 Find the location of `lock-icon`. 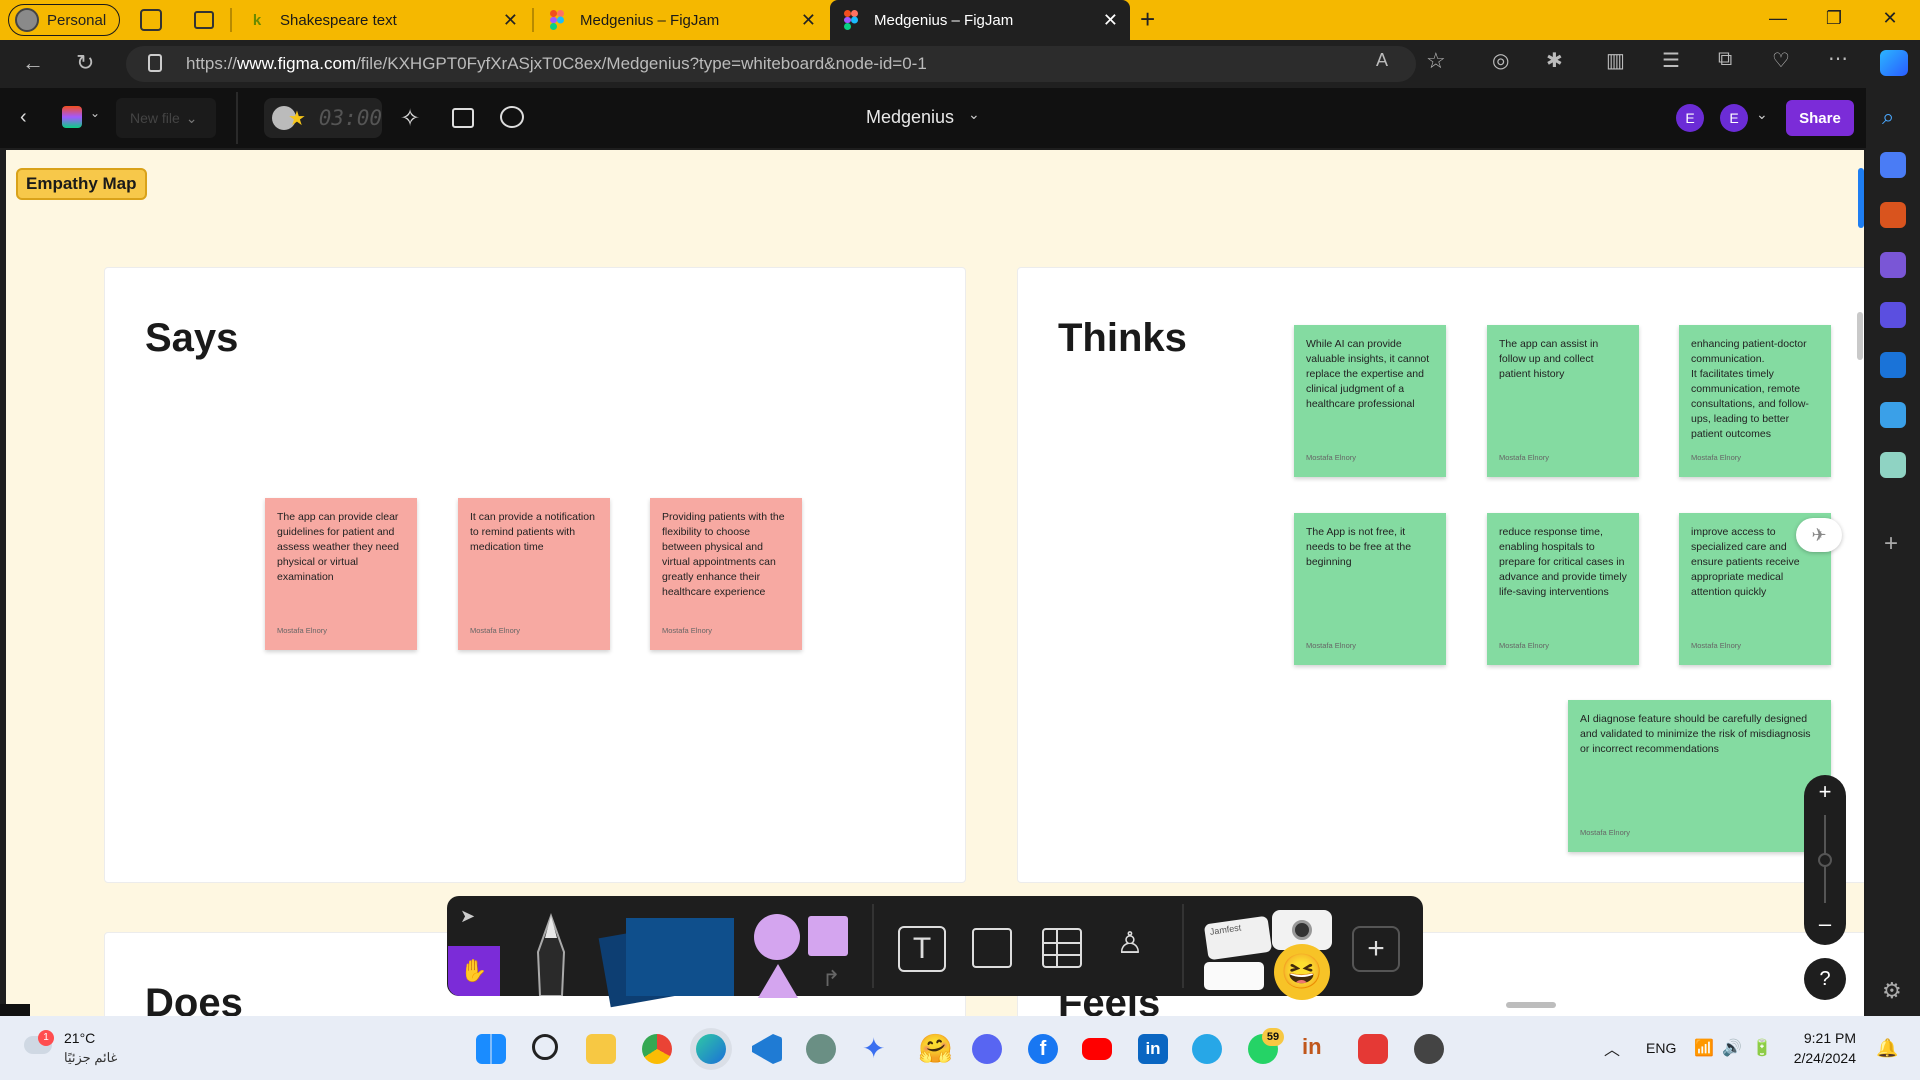

lock-icon is located at coordinates (155, 63).